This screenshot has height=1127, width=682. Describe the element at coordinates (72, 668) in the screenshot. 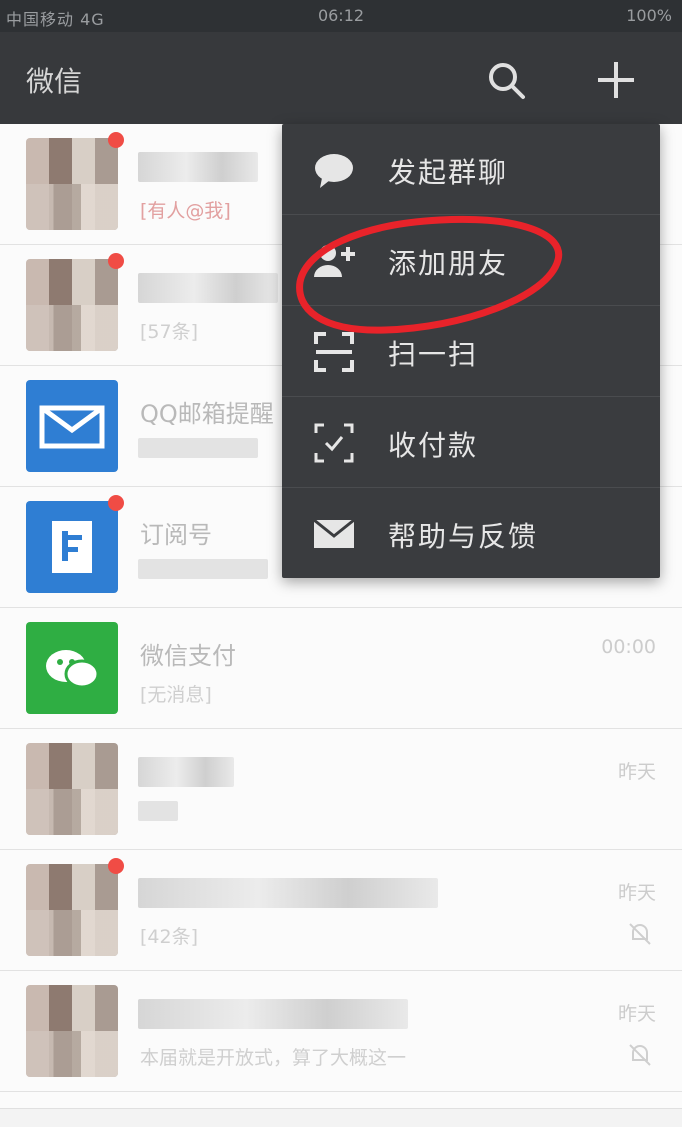

I see `wechat-pay-avatar-icon` at that location.